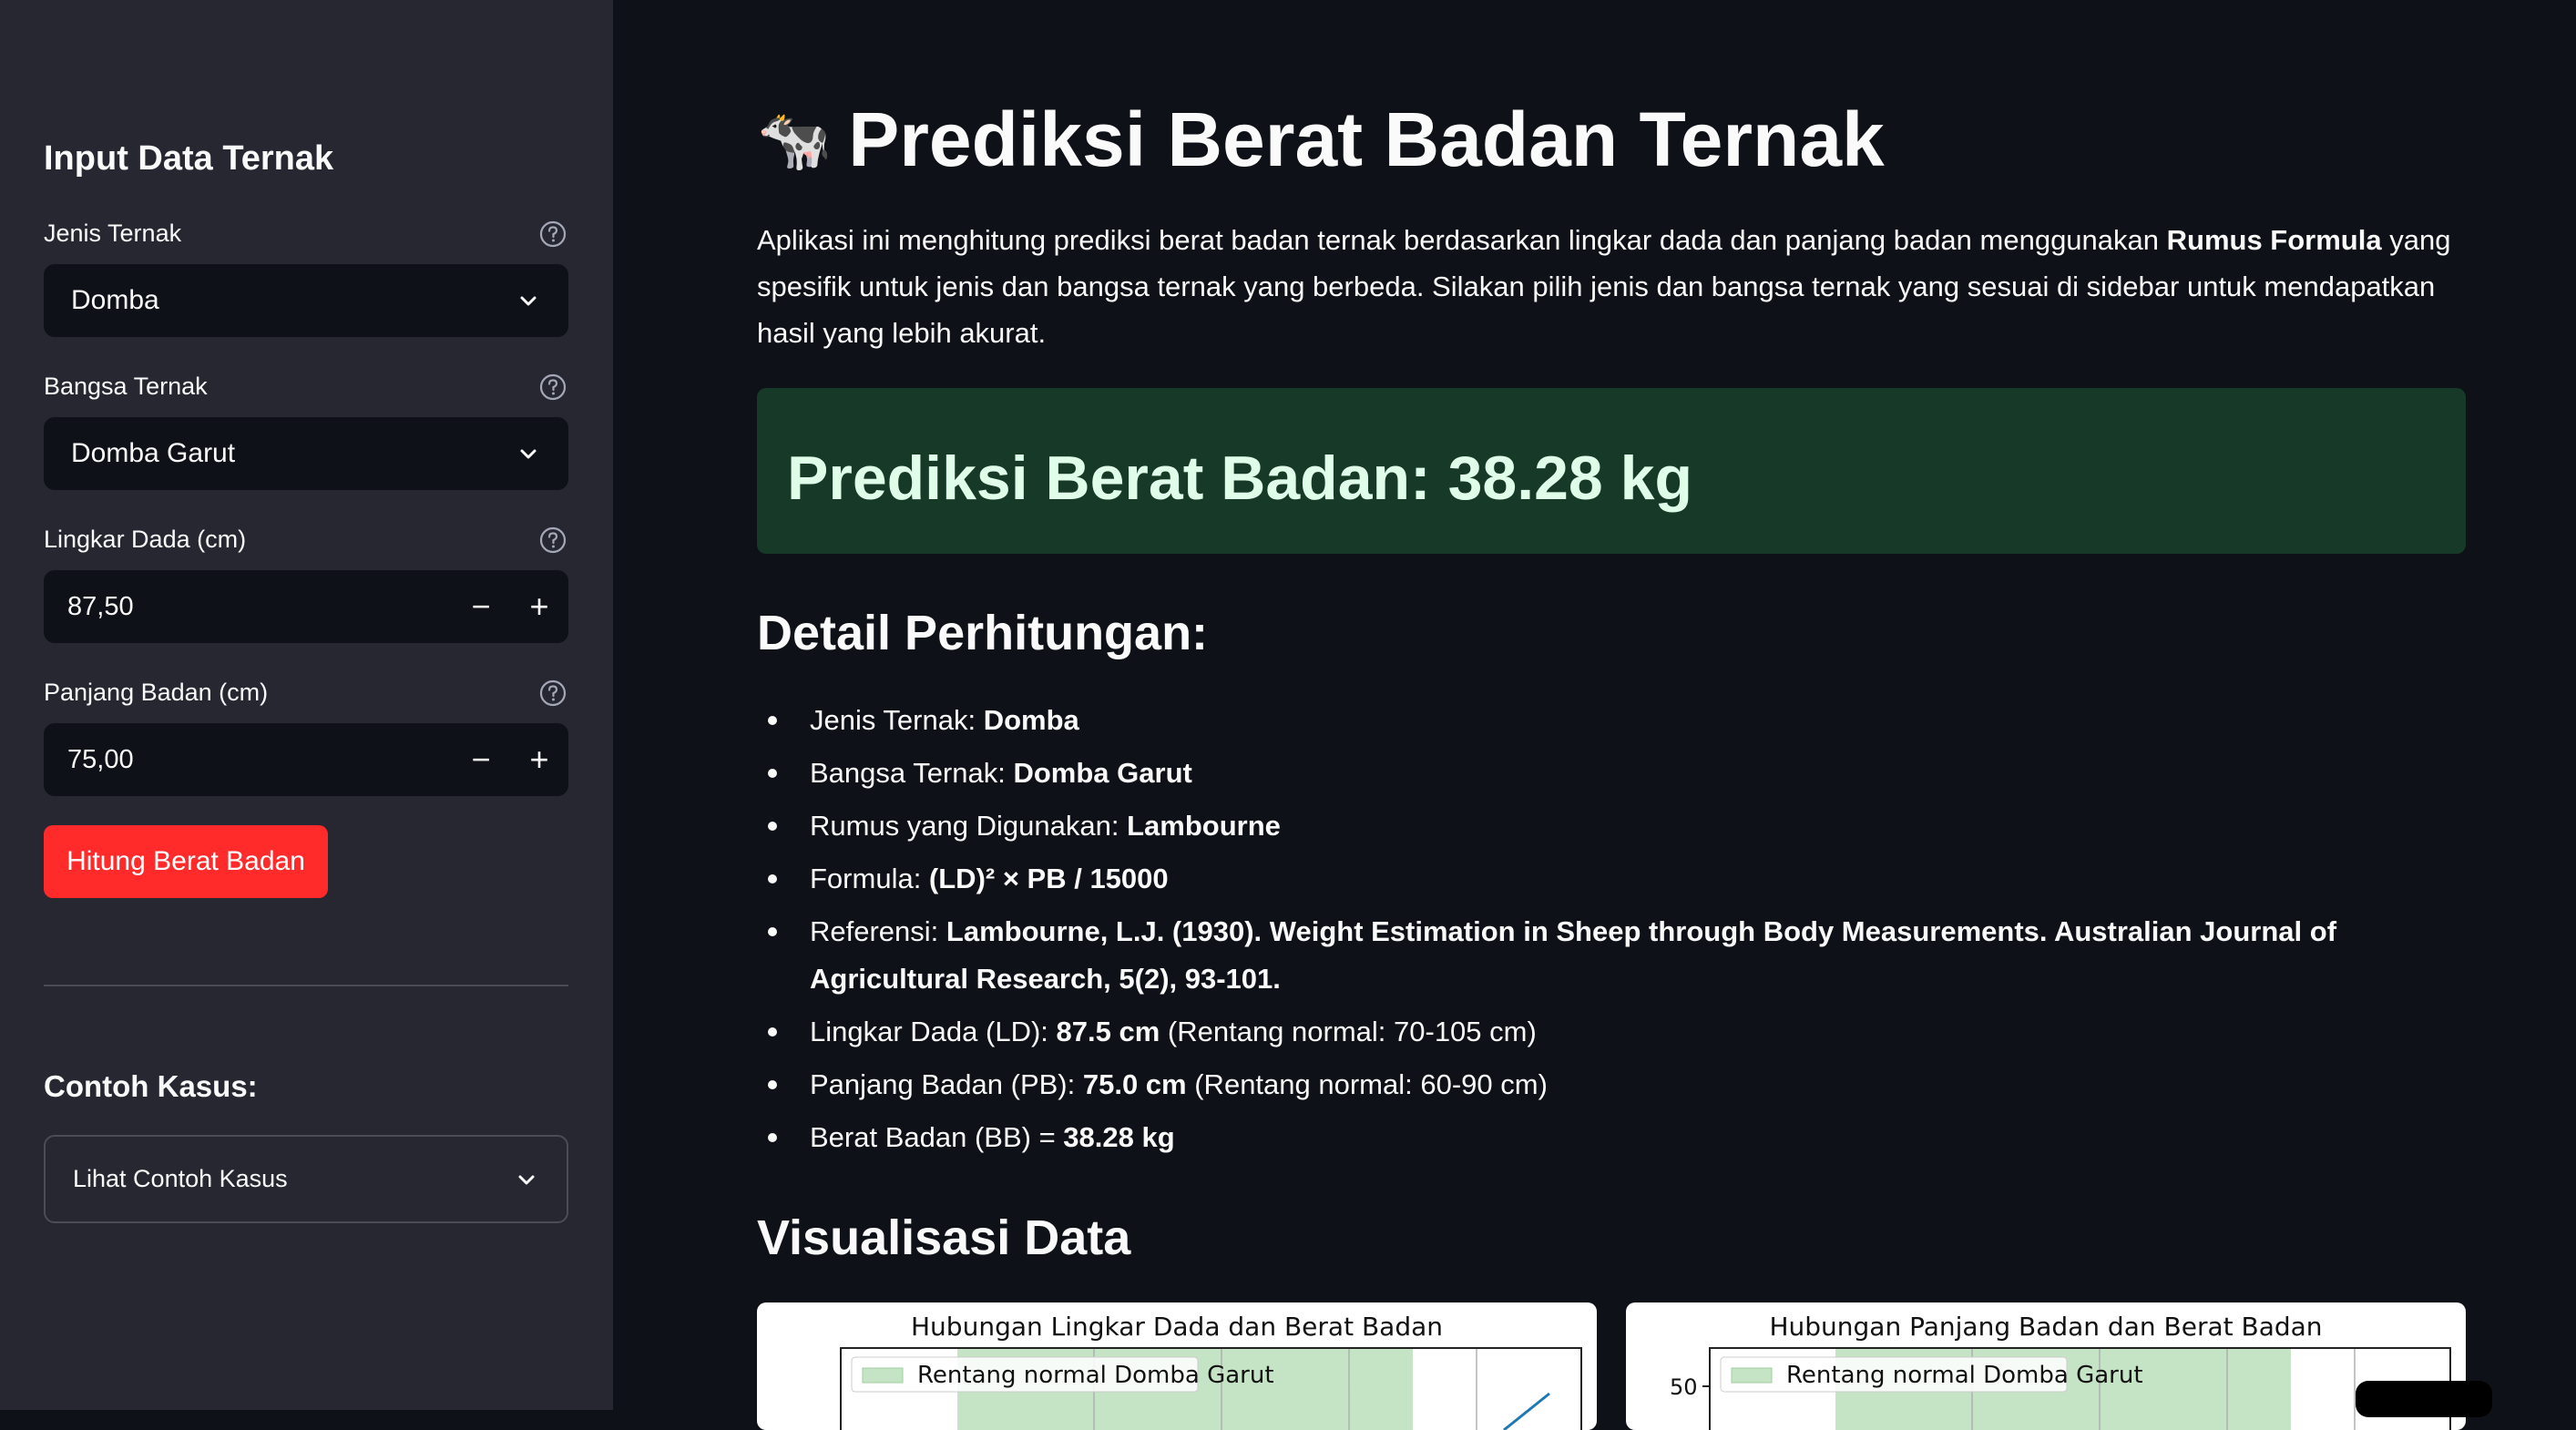 This screenshot has height=1430, width=2576. What do you see at coordinates (944, 1237) in the screenshot?
I see `visualisasi-title: Visualisasi Data` at bounding box center [944, 1237].